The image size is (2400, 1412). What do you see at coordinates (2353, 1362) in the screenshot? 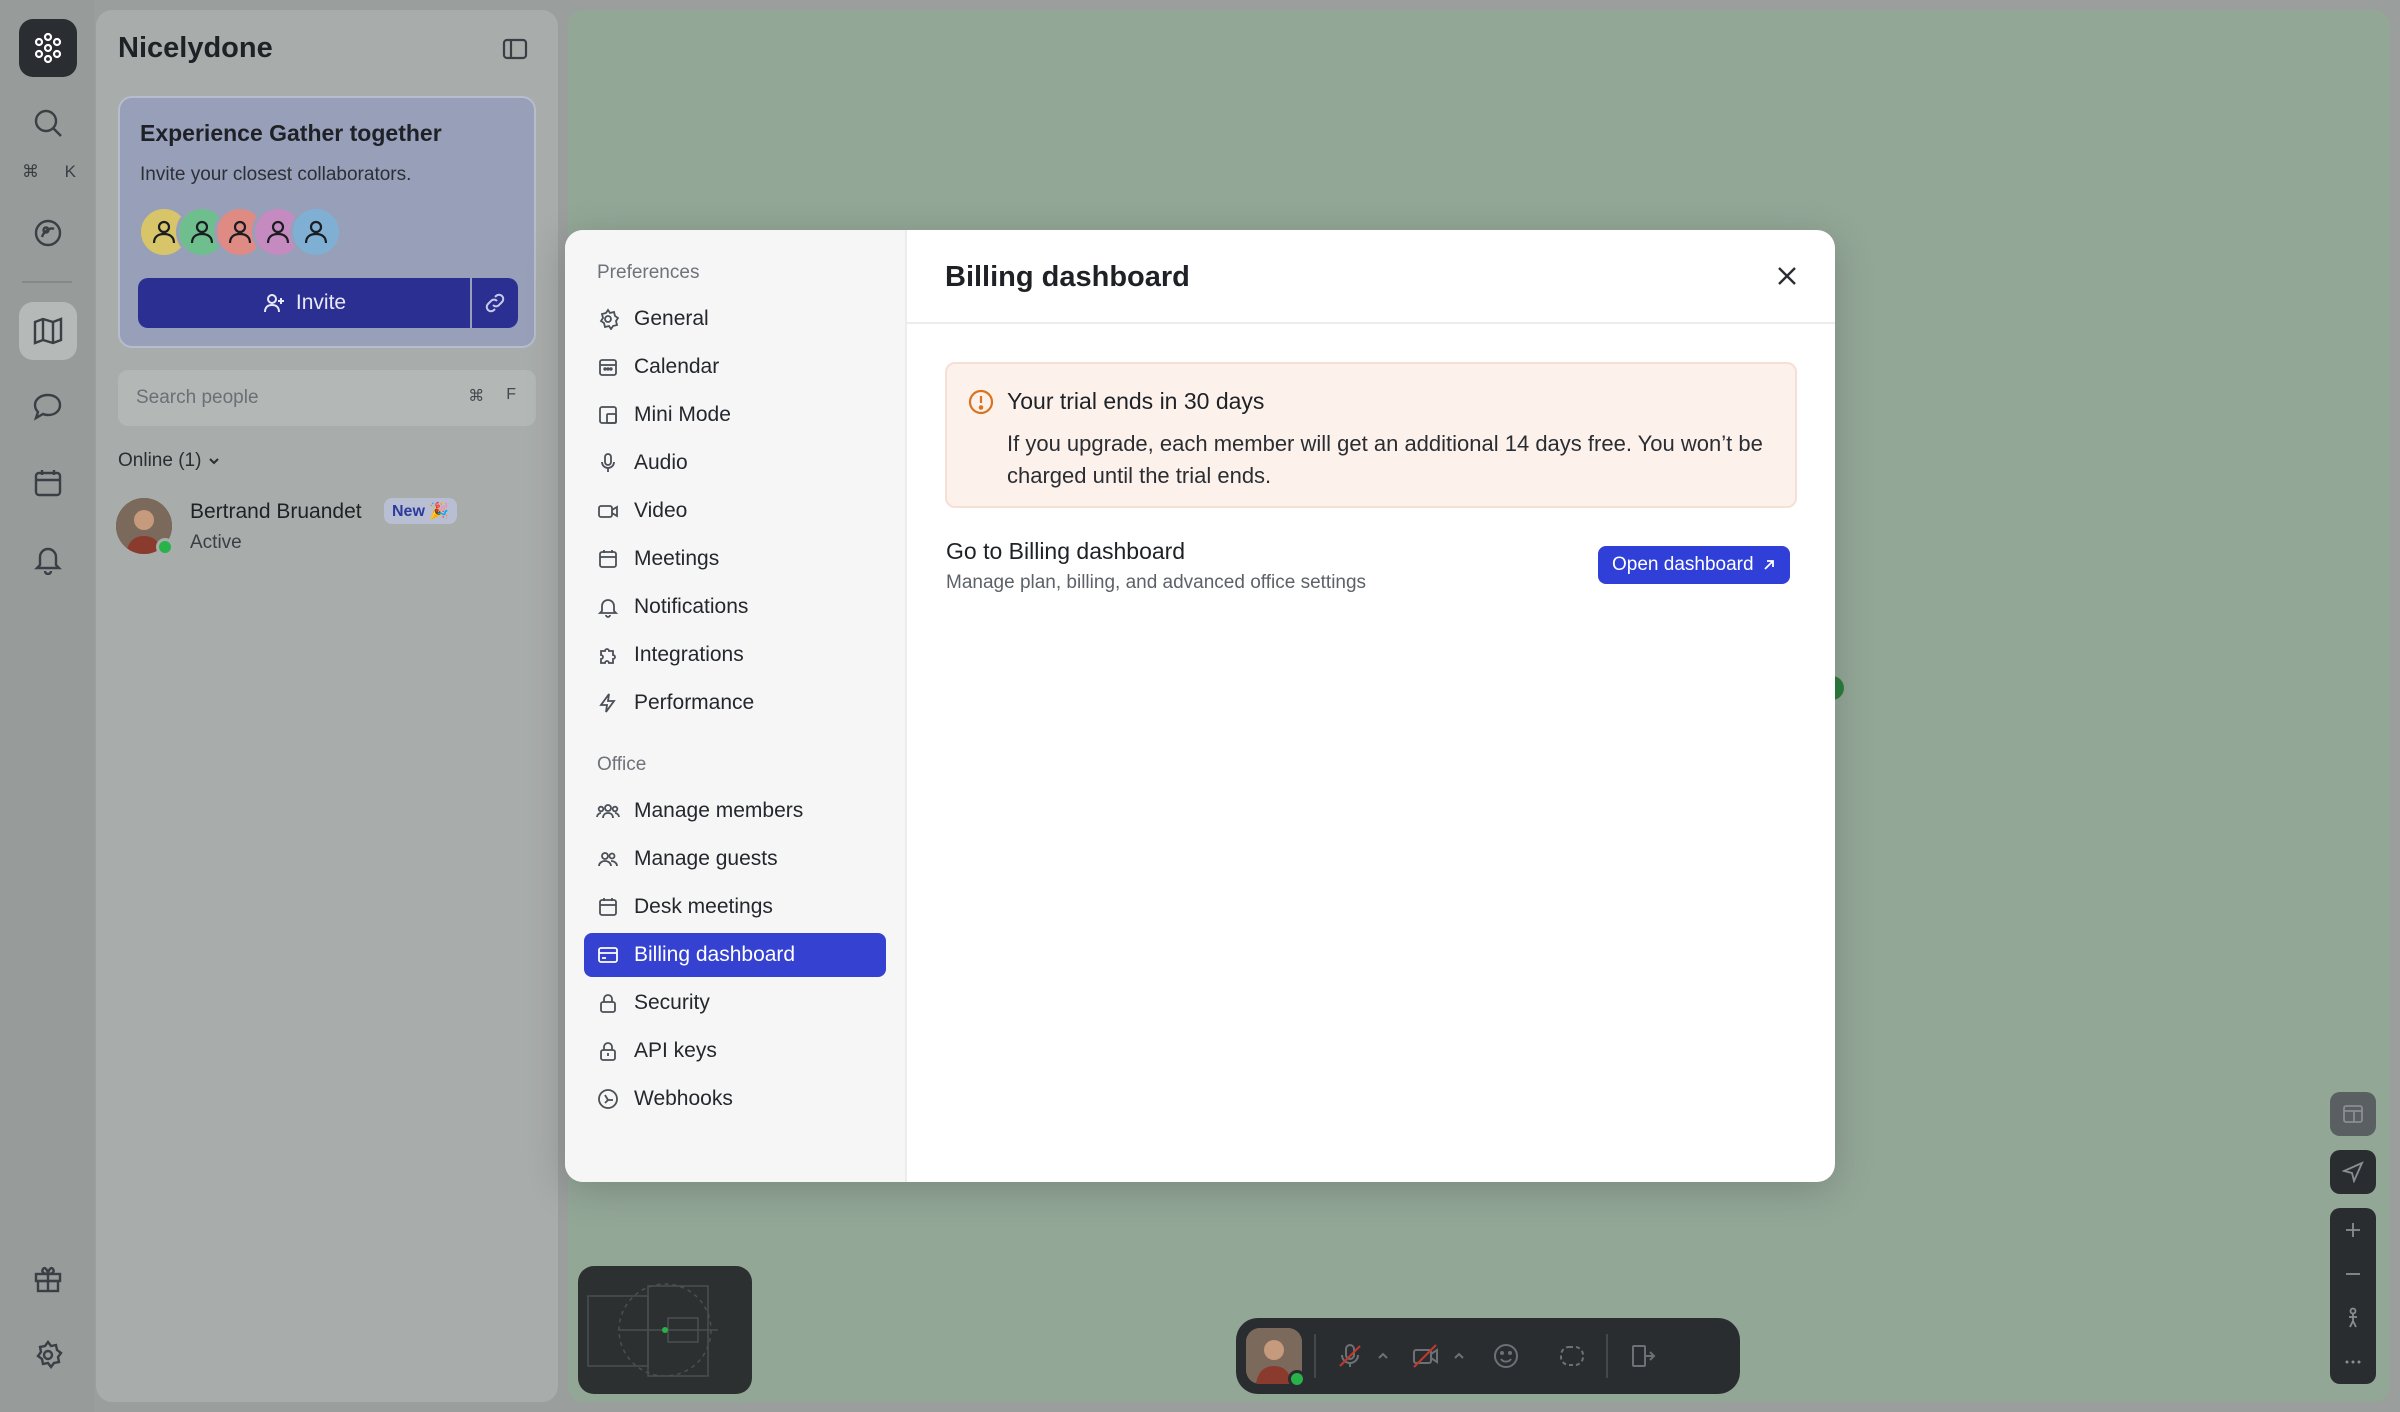
I see `more-options-icon` at bounding box center [2353, 1362].